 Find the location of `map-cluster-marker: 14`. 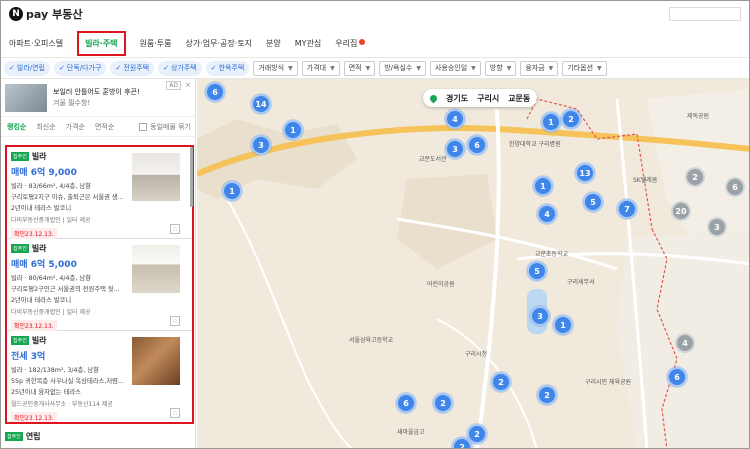

map-cluster-marker: 14 is located at coordinates (261, 104).